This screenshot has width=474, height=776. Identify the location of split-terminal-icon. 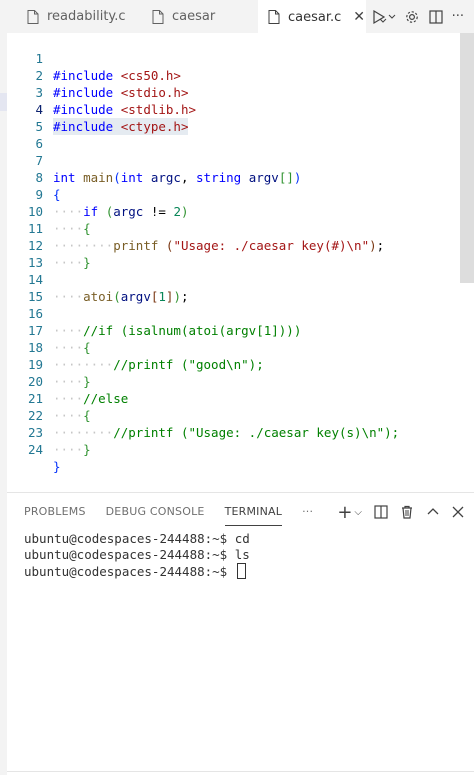
(381, 512).